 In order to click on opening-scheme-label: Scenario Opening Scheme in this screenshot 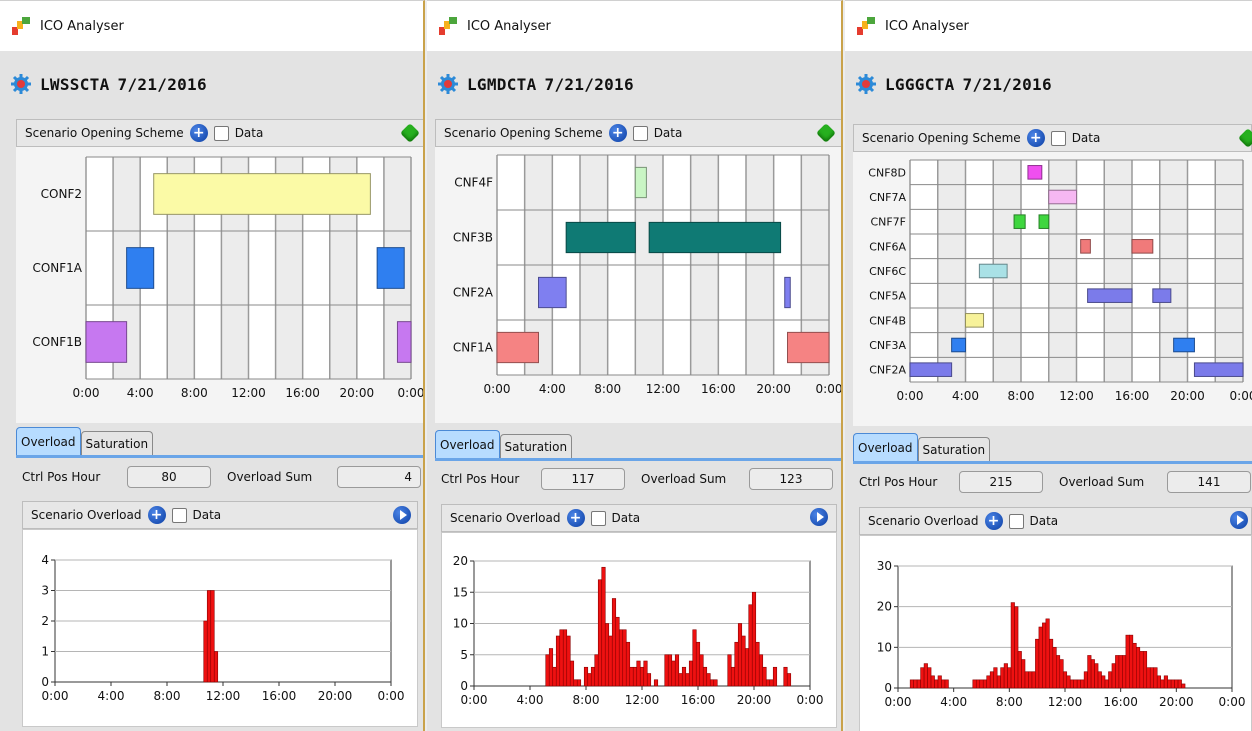, I will do `click(941, 138)`.